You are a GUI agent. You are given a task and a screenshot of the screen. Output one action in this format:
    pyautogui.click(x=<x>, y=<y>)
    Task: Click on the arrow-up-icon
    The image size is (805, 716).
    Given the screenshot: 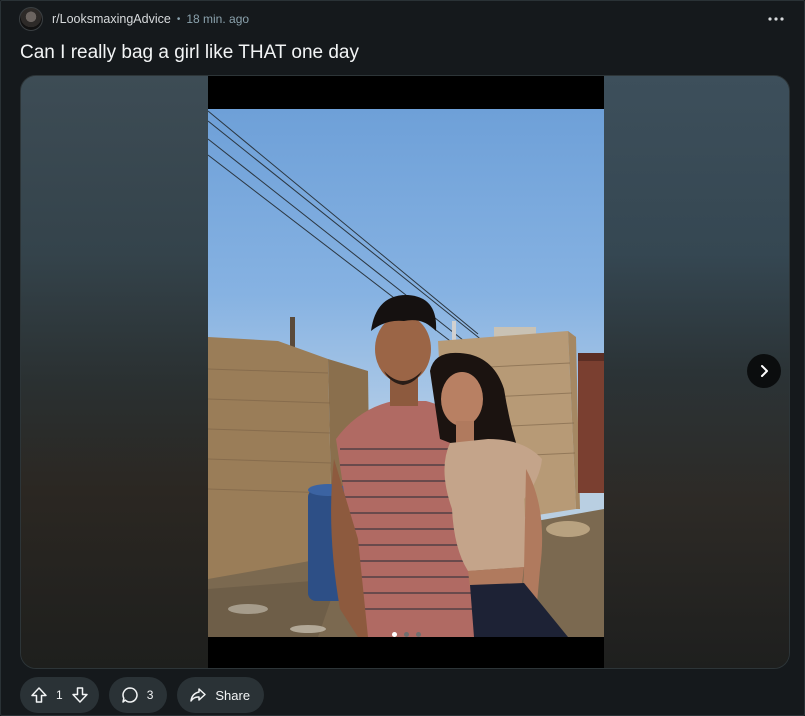 What is the action you would take?
    pyautogui.click(x=39, y=695)
    